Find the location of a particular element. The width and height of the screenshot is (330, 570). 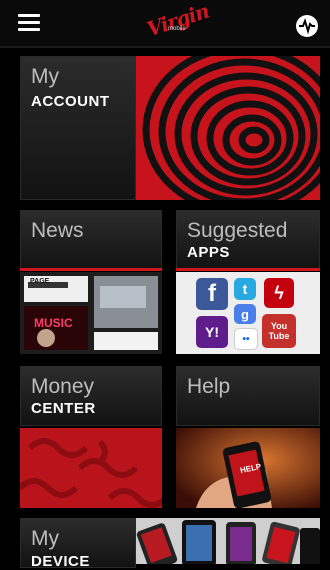

suggested-apps-tile: Suggested APPS is located at coordinates (248, 240).